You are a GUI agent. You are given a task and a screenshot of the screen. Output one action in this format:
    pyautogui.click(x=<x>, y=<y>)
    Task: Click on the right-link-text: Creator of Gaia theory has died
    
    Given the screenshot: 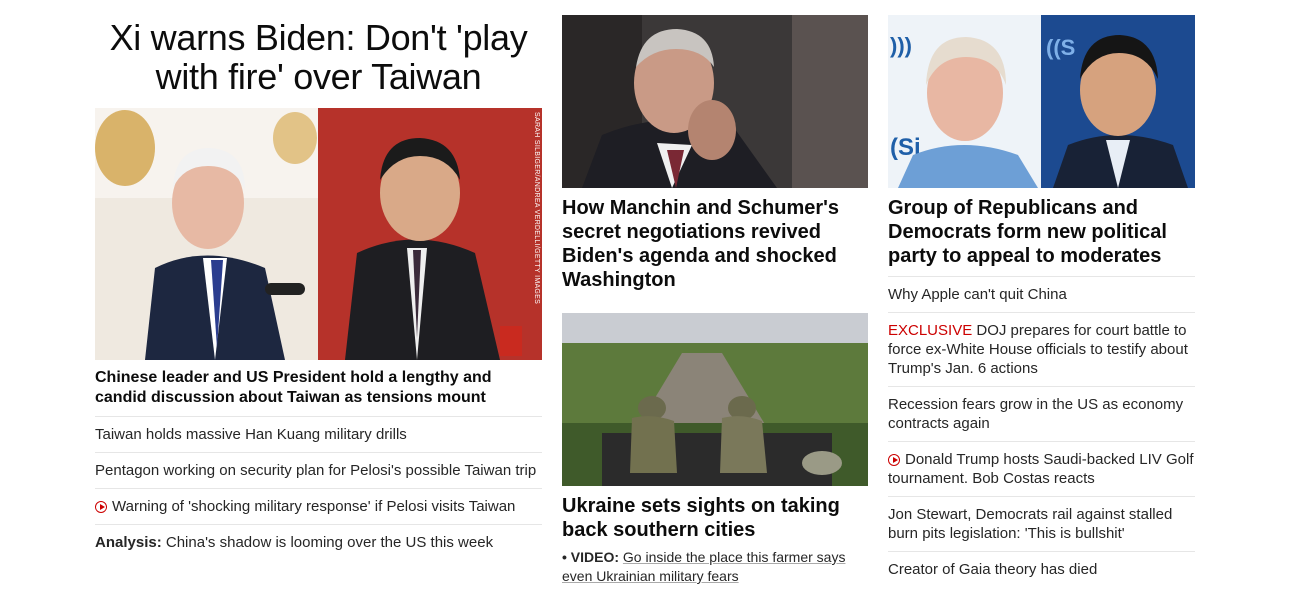 What is the action you would take?
    pyautogui.click(x=993, y=569)
    